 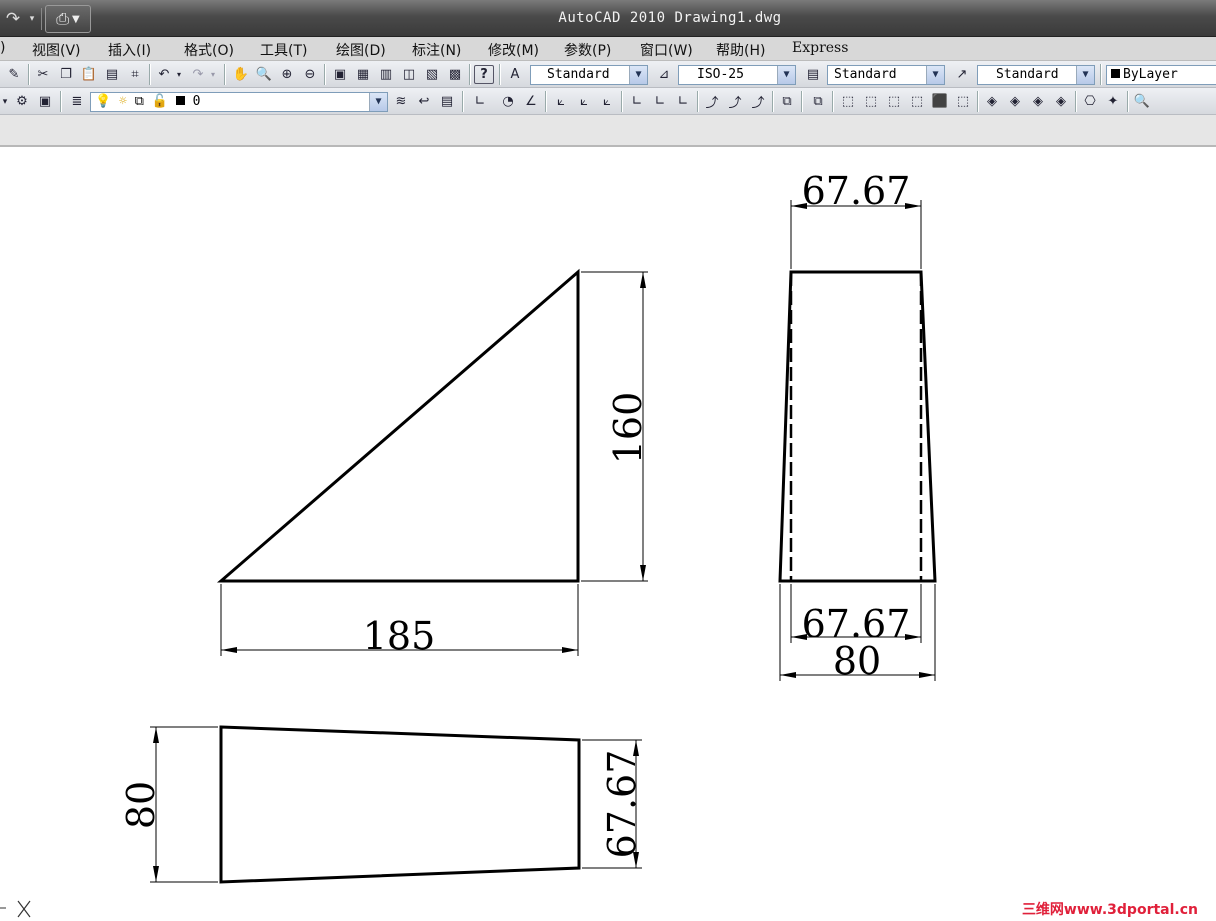 What do you see at coordinates (381, 804) in the screenshot?
I see `top-view: 80 67.67` at bounding box center [381, 804].